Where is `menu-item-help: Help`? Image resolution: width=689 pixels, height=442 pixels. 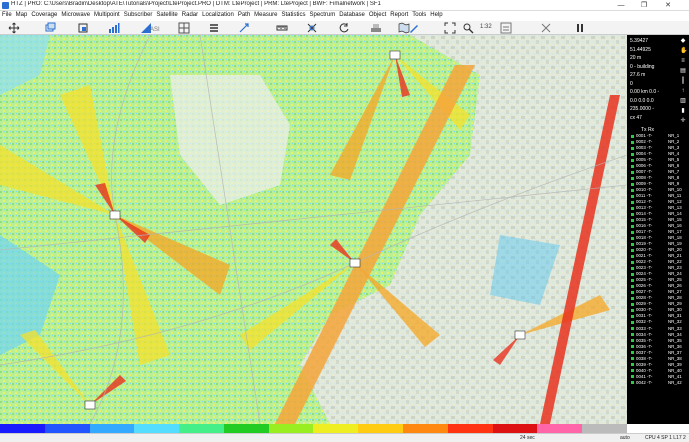
menu-item-help: Help is located at coordinates (436, 14).